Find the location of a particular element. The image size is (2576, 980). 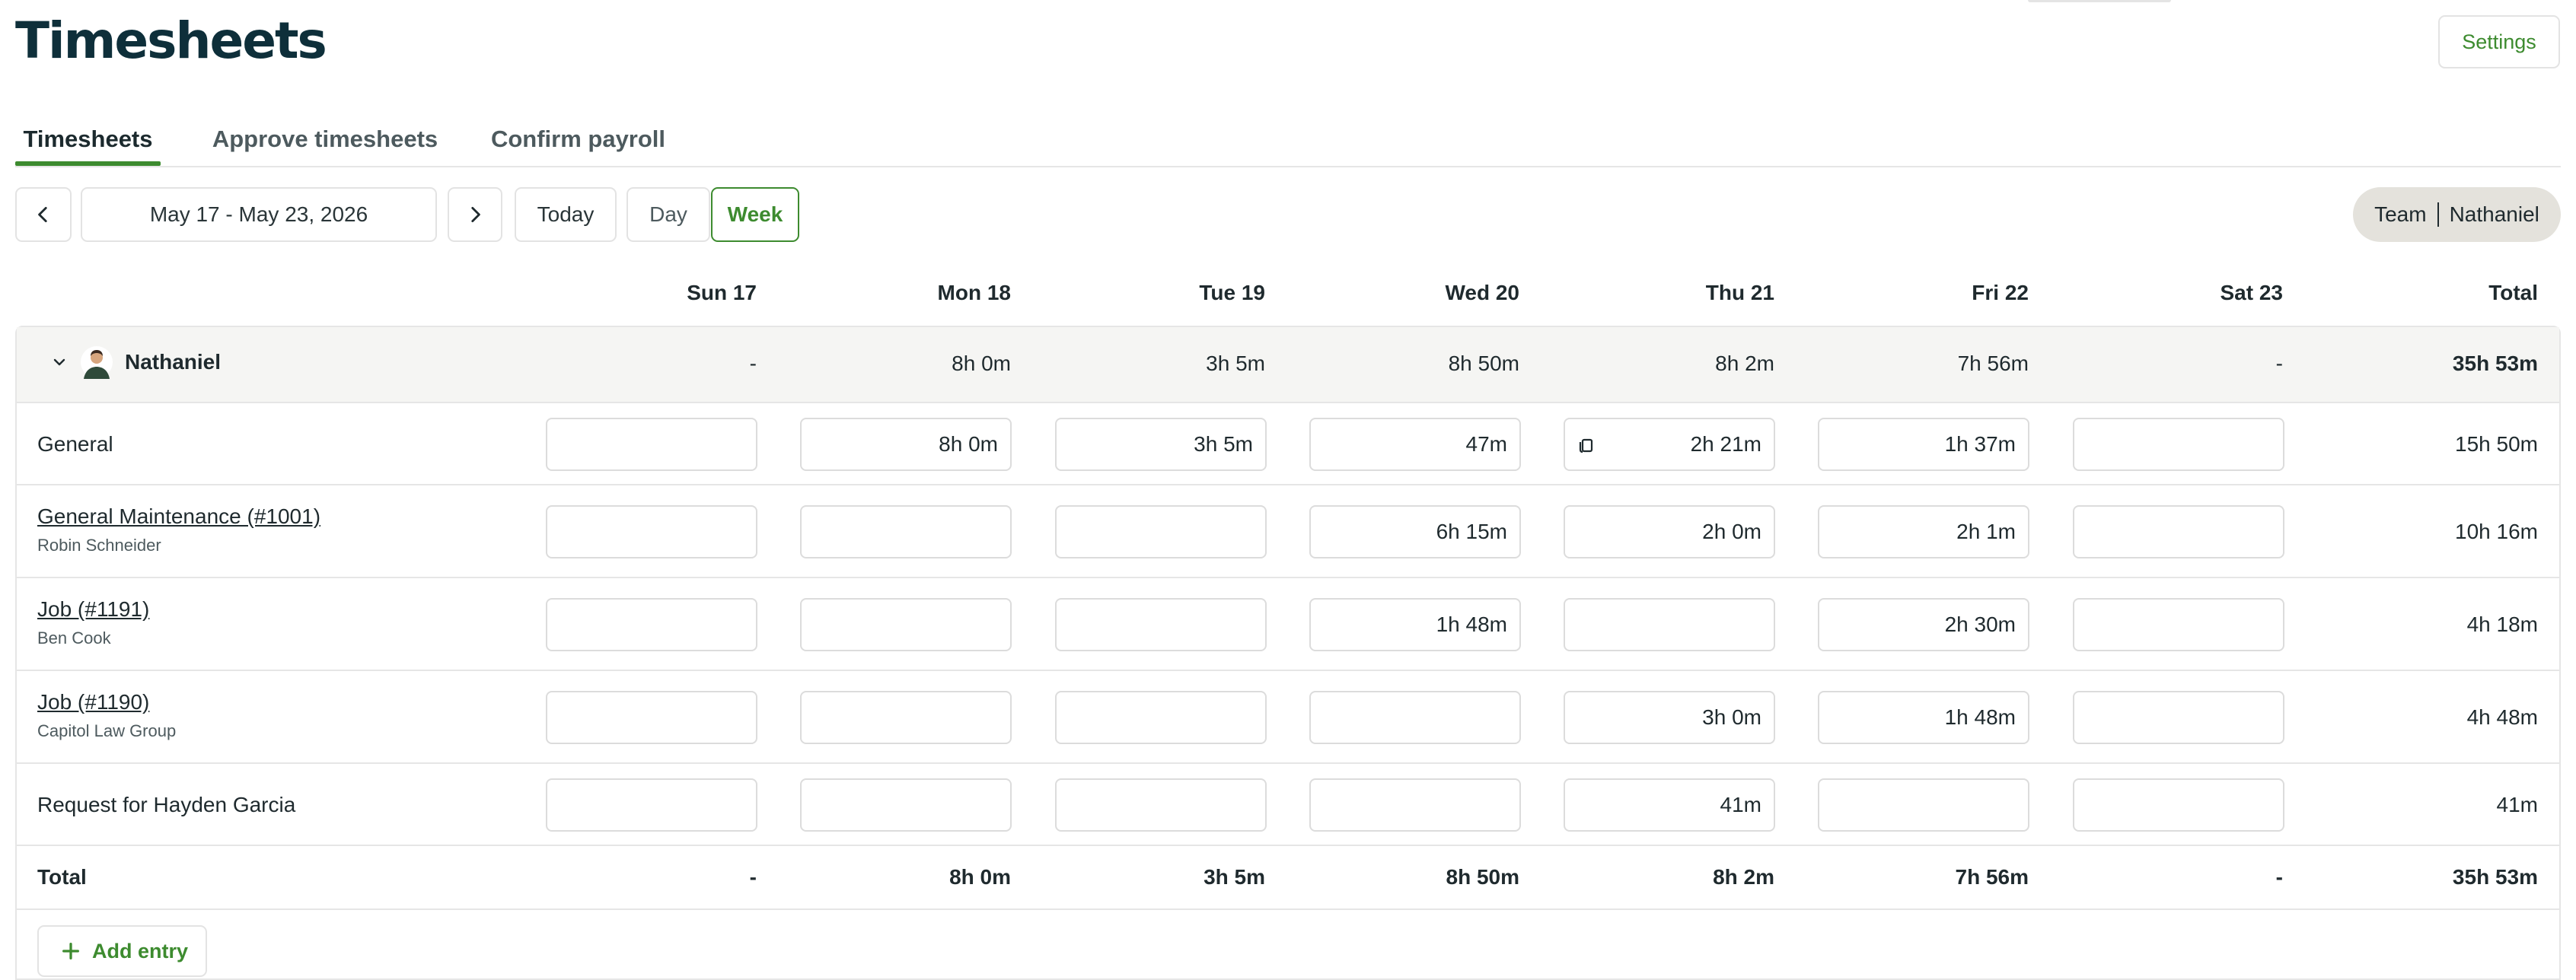

tab-approve-timesheets: Approve timesheets is located at coordinates (325, 139).